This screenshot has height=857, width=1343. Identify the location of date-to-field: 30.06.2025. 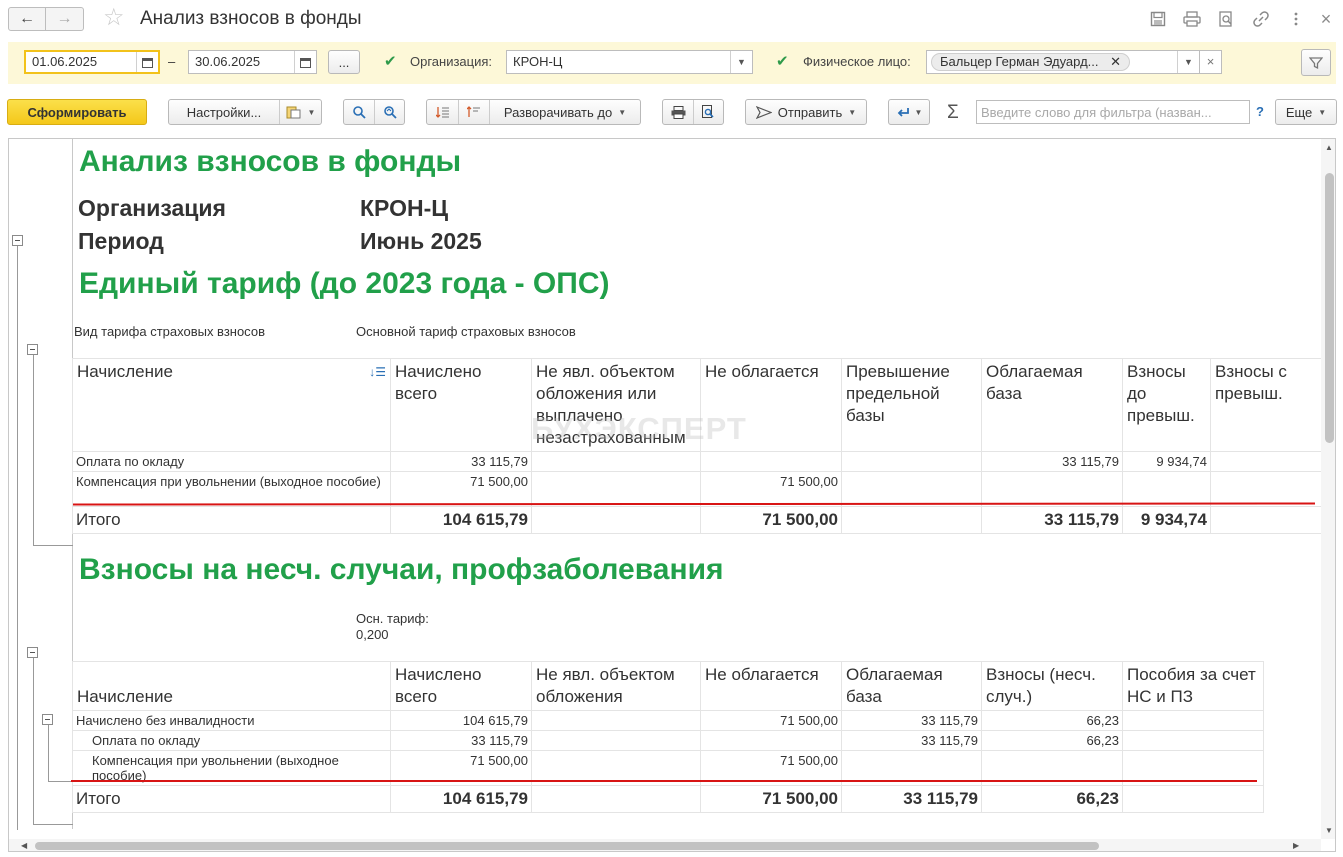
(252, 62).